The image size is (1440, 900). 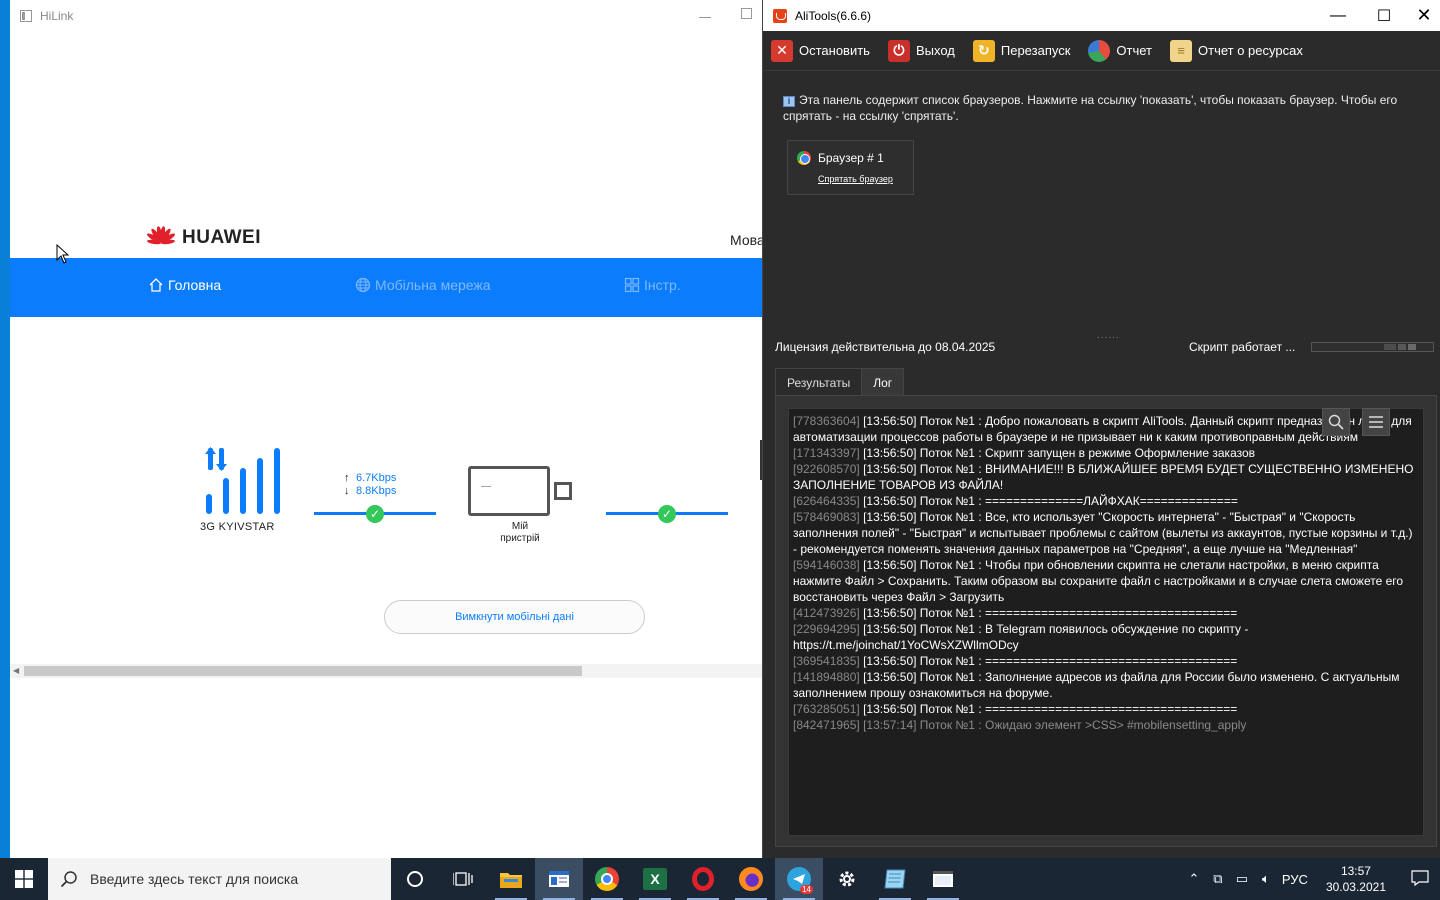 What do you see at coordinates (943, 879) in the screenshot?
I see `taskbar-window-app` at bounding box center [943, 879].